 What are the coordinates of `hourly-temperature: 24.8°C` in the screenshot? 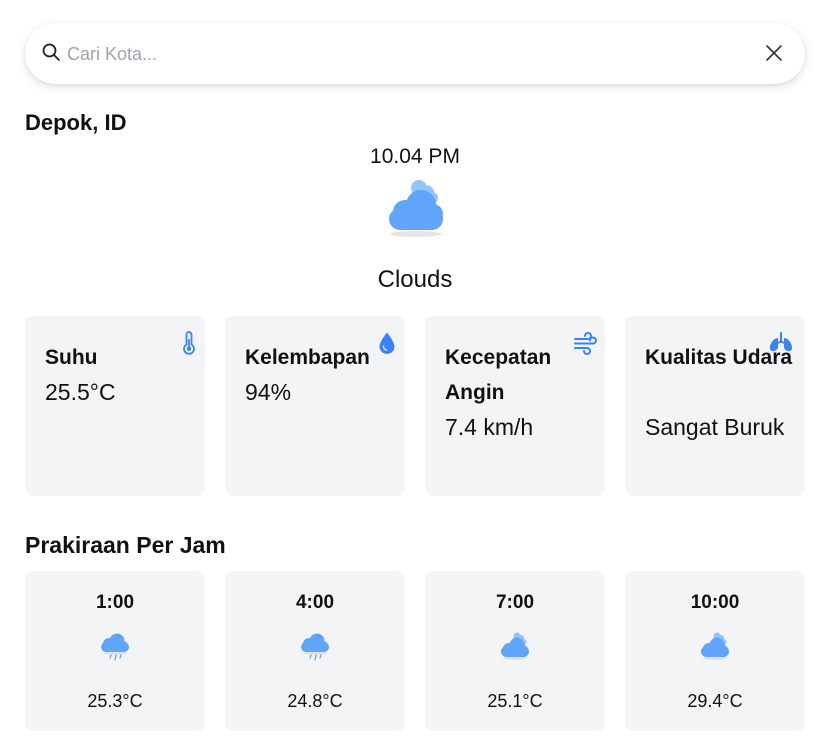 It's located at (315, 701).